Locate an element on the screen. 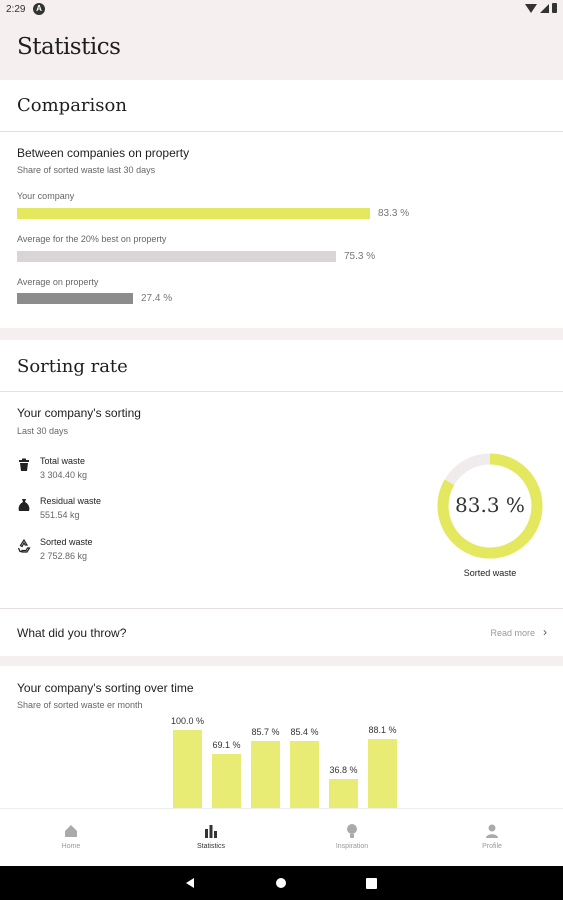  system-navigation-bar is located at coordinates (281, 883).